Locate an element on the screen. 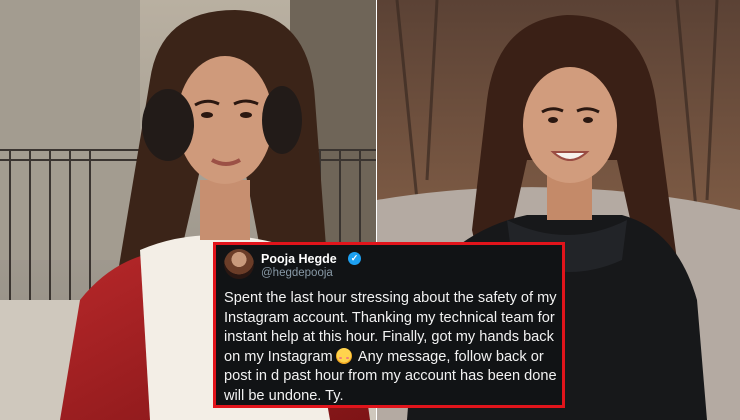 The image size is (740, 420). smiling-face-with-hearts-icon is located at coordinates (343, 355).